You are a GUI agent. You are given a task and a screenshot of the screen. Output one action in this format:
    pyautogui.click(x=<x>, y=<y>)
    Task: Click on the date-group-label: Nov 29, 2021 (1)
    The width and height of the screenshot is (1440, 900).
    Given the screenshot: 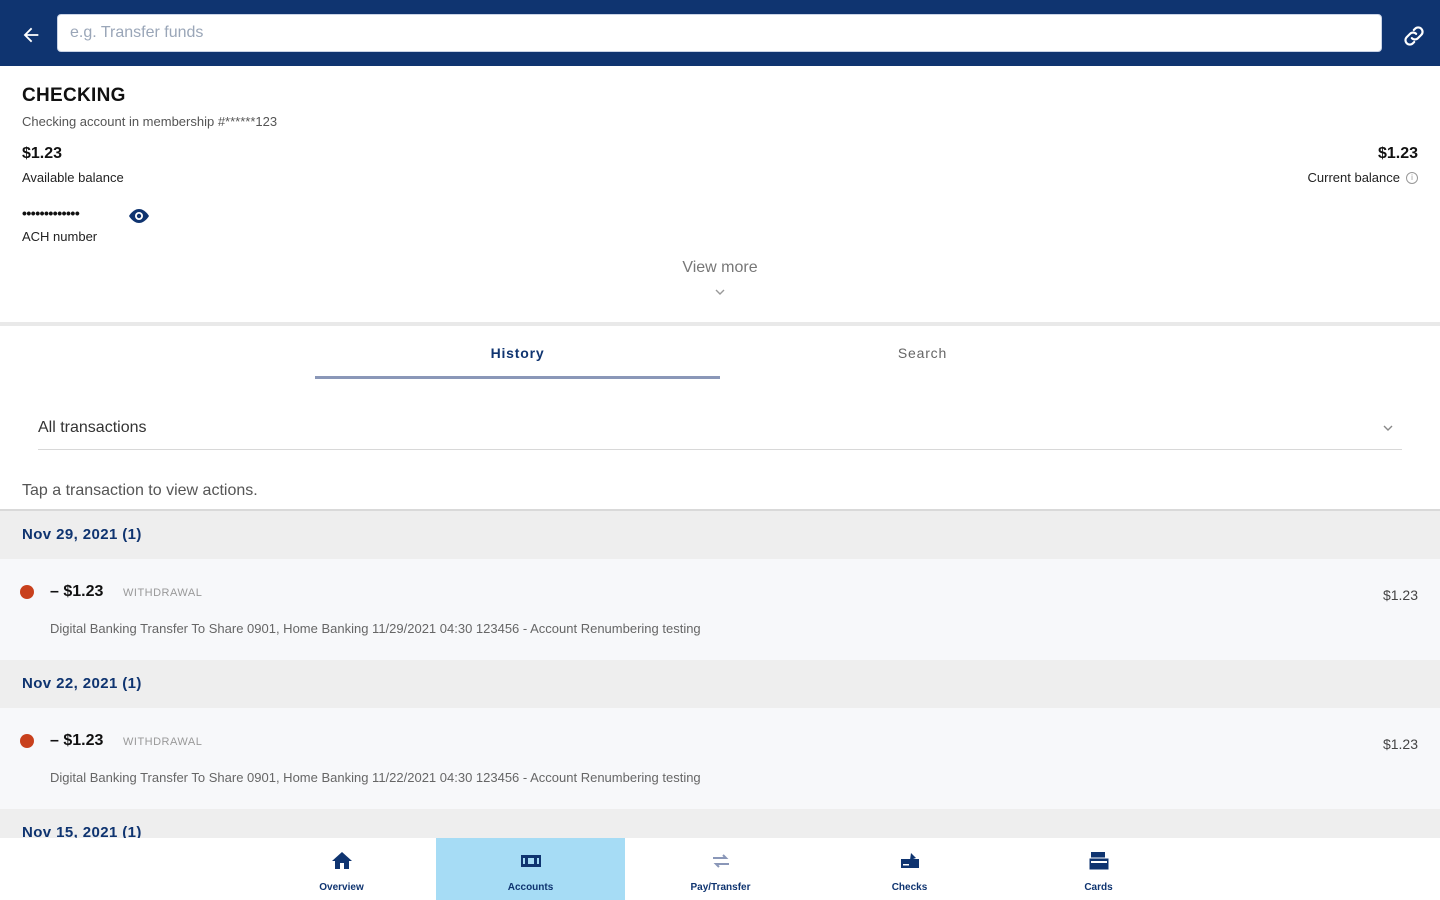 What is the action you would take?
    pyautogui.click(x=82, y=534)
    